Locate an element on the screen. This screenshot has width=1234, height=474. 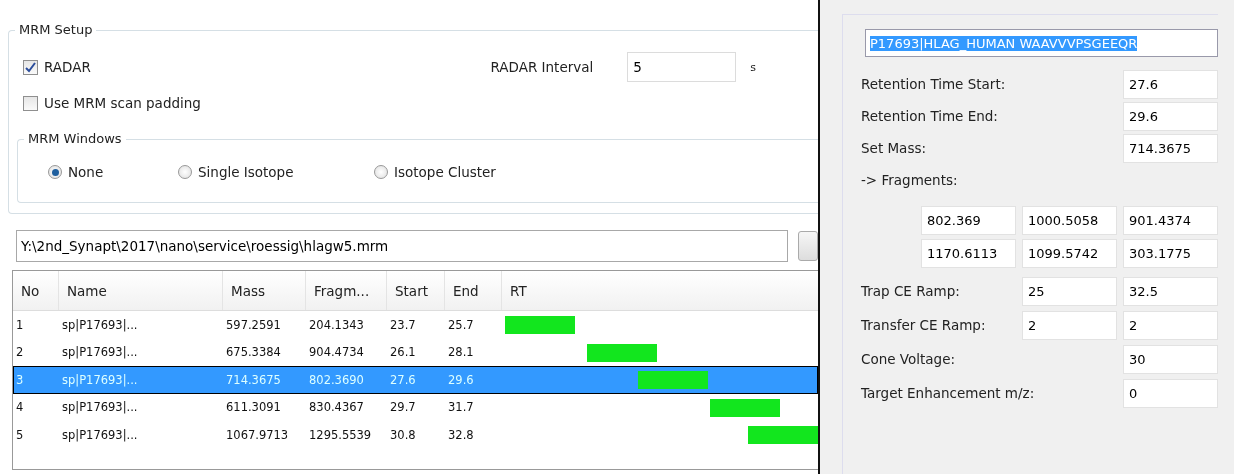
table-cell-text: 26.1 is located at coordinates (403, 352).